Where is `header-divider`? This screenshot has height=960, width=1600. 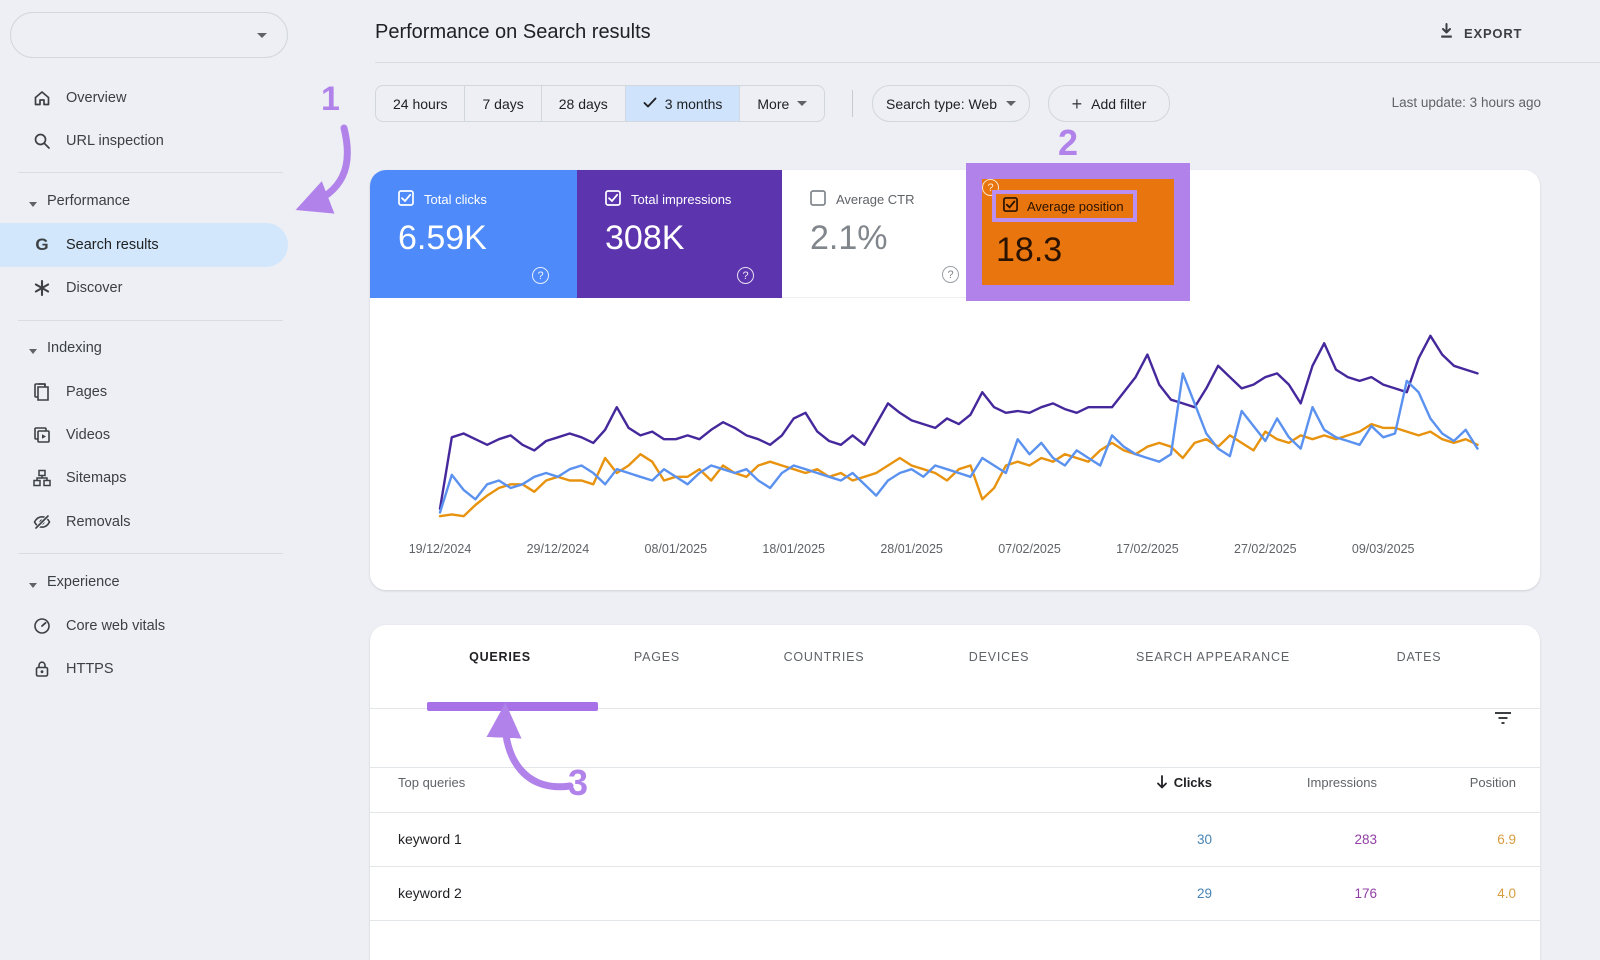 header-divider is located at coordinates (987, 62).